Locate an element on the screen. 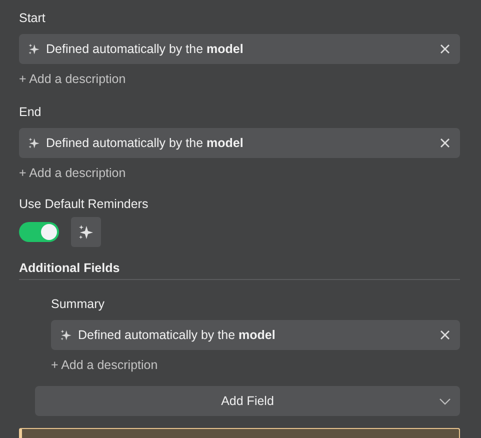 This screenshot has width=481, height=438. field-label: End is located at coordinates (30, 112).